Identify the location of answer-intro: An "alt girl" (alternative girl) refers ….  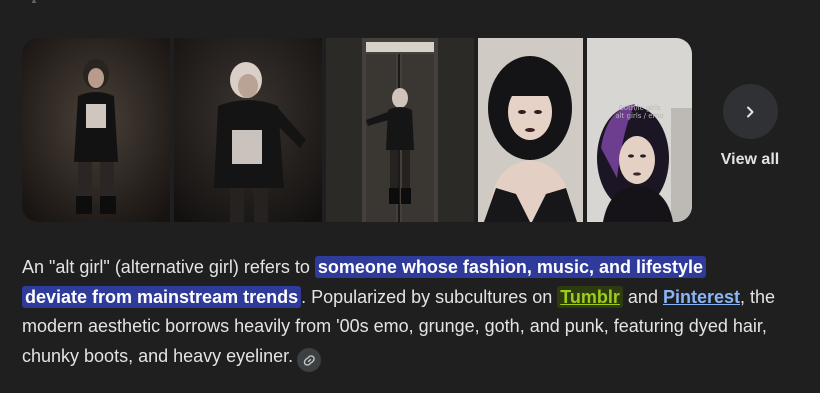
(168, 267).